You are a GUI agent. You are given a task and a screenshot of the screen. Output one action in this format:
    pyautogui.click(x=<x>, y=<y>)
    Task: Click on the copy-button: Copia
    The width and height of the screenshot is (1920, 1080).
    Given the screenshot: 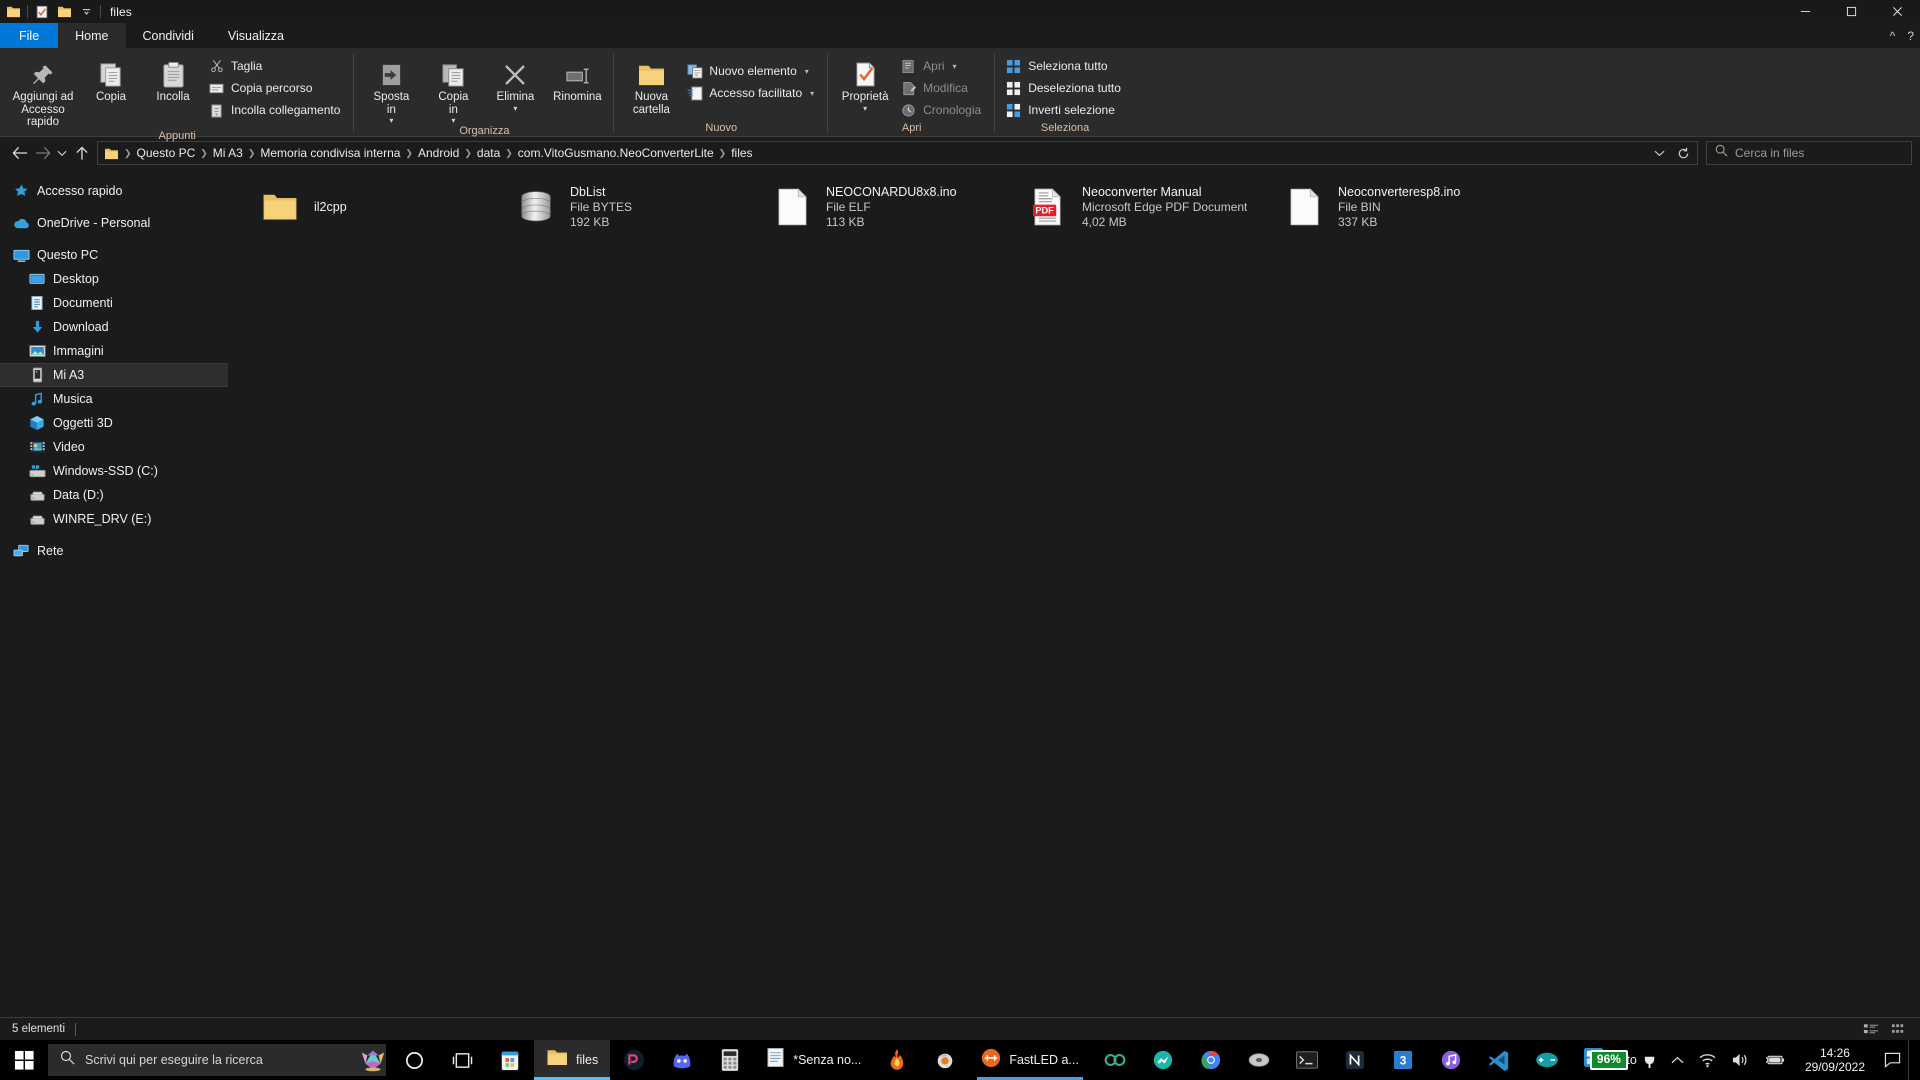 What is the action you would take?
    pyautogui.click(x=111, y=78)
    